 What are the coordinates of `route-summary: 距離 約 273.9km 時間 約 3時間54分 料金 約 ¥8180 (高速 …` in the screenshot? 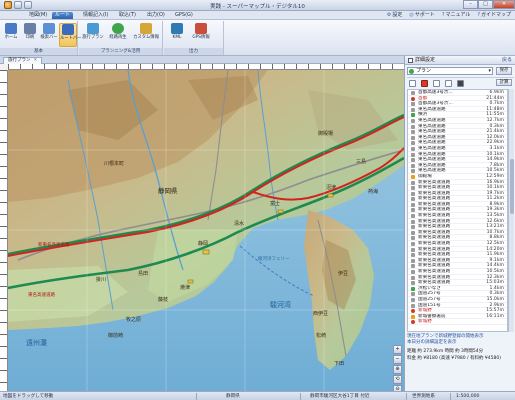 It's located at (459, 355).